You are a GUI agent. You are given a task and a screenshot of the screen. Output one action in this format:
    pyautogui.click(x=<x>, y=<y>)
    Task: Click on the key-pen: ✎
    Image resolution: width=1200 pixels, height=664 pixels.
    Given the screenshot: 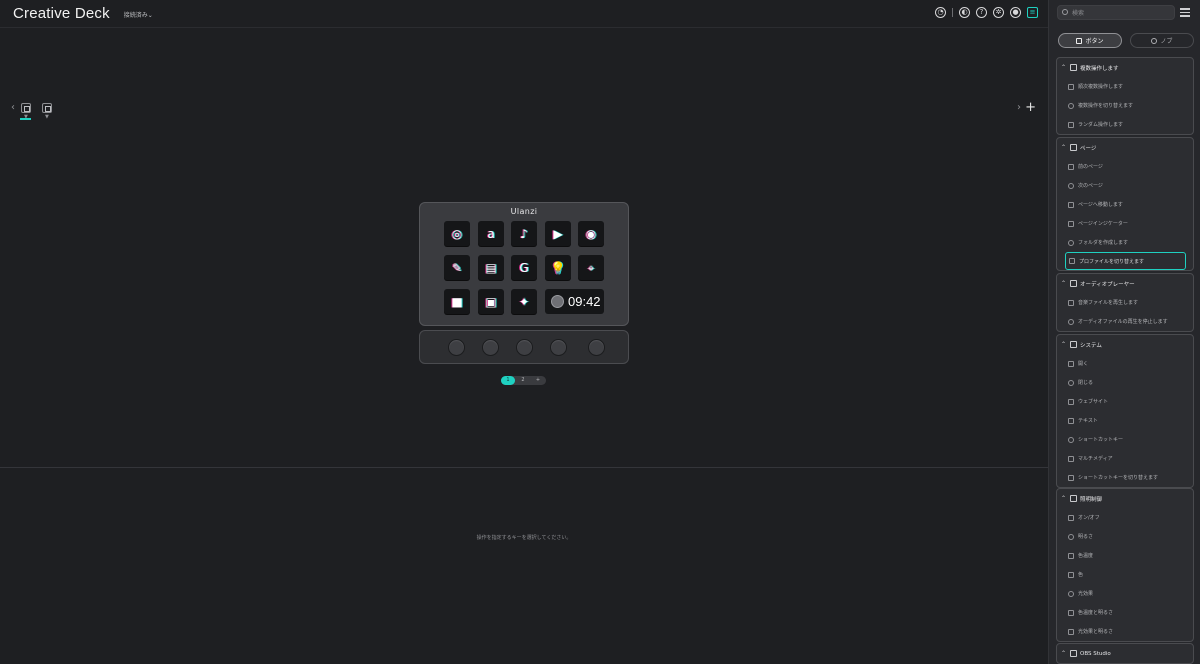 What is the action you would take?
    pyautogui.click(x=457, y=267)
    